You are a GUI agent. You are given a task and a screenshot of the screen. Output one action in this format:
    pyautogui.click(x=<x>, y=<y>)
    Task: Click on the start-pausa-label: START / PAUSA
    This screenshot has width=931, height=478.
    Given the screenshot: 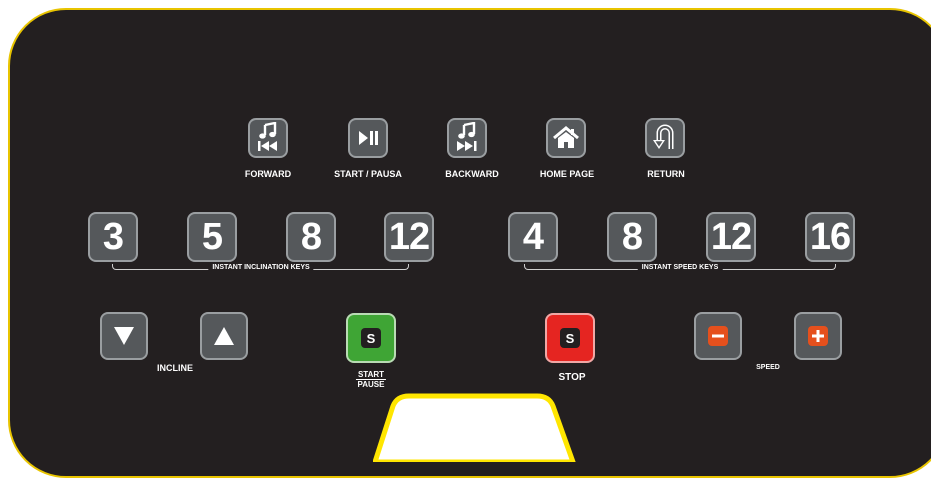 What is the action you would take?
    pyautogui.click(x=368, y=174)
    